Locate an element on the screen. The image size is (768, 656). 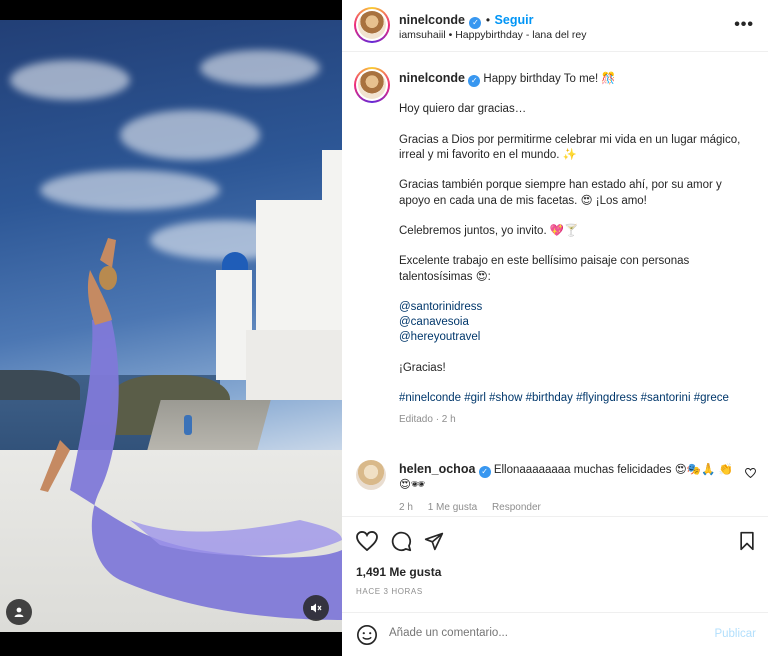
commenter-avatar is located at coordinates (371, 475).